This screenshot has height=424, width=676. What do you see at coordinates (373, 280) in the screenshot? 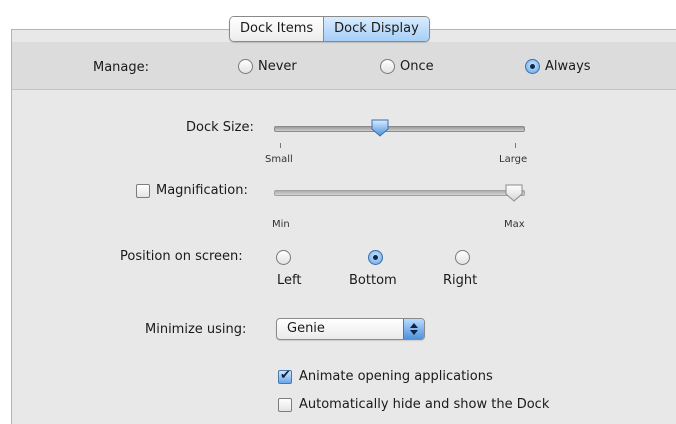
I see `position-bottom-label: Bottom` at bounding box center [373, 280].